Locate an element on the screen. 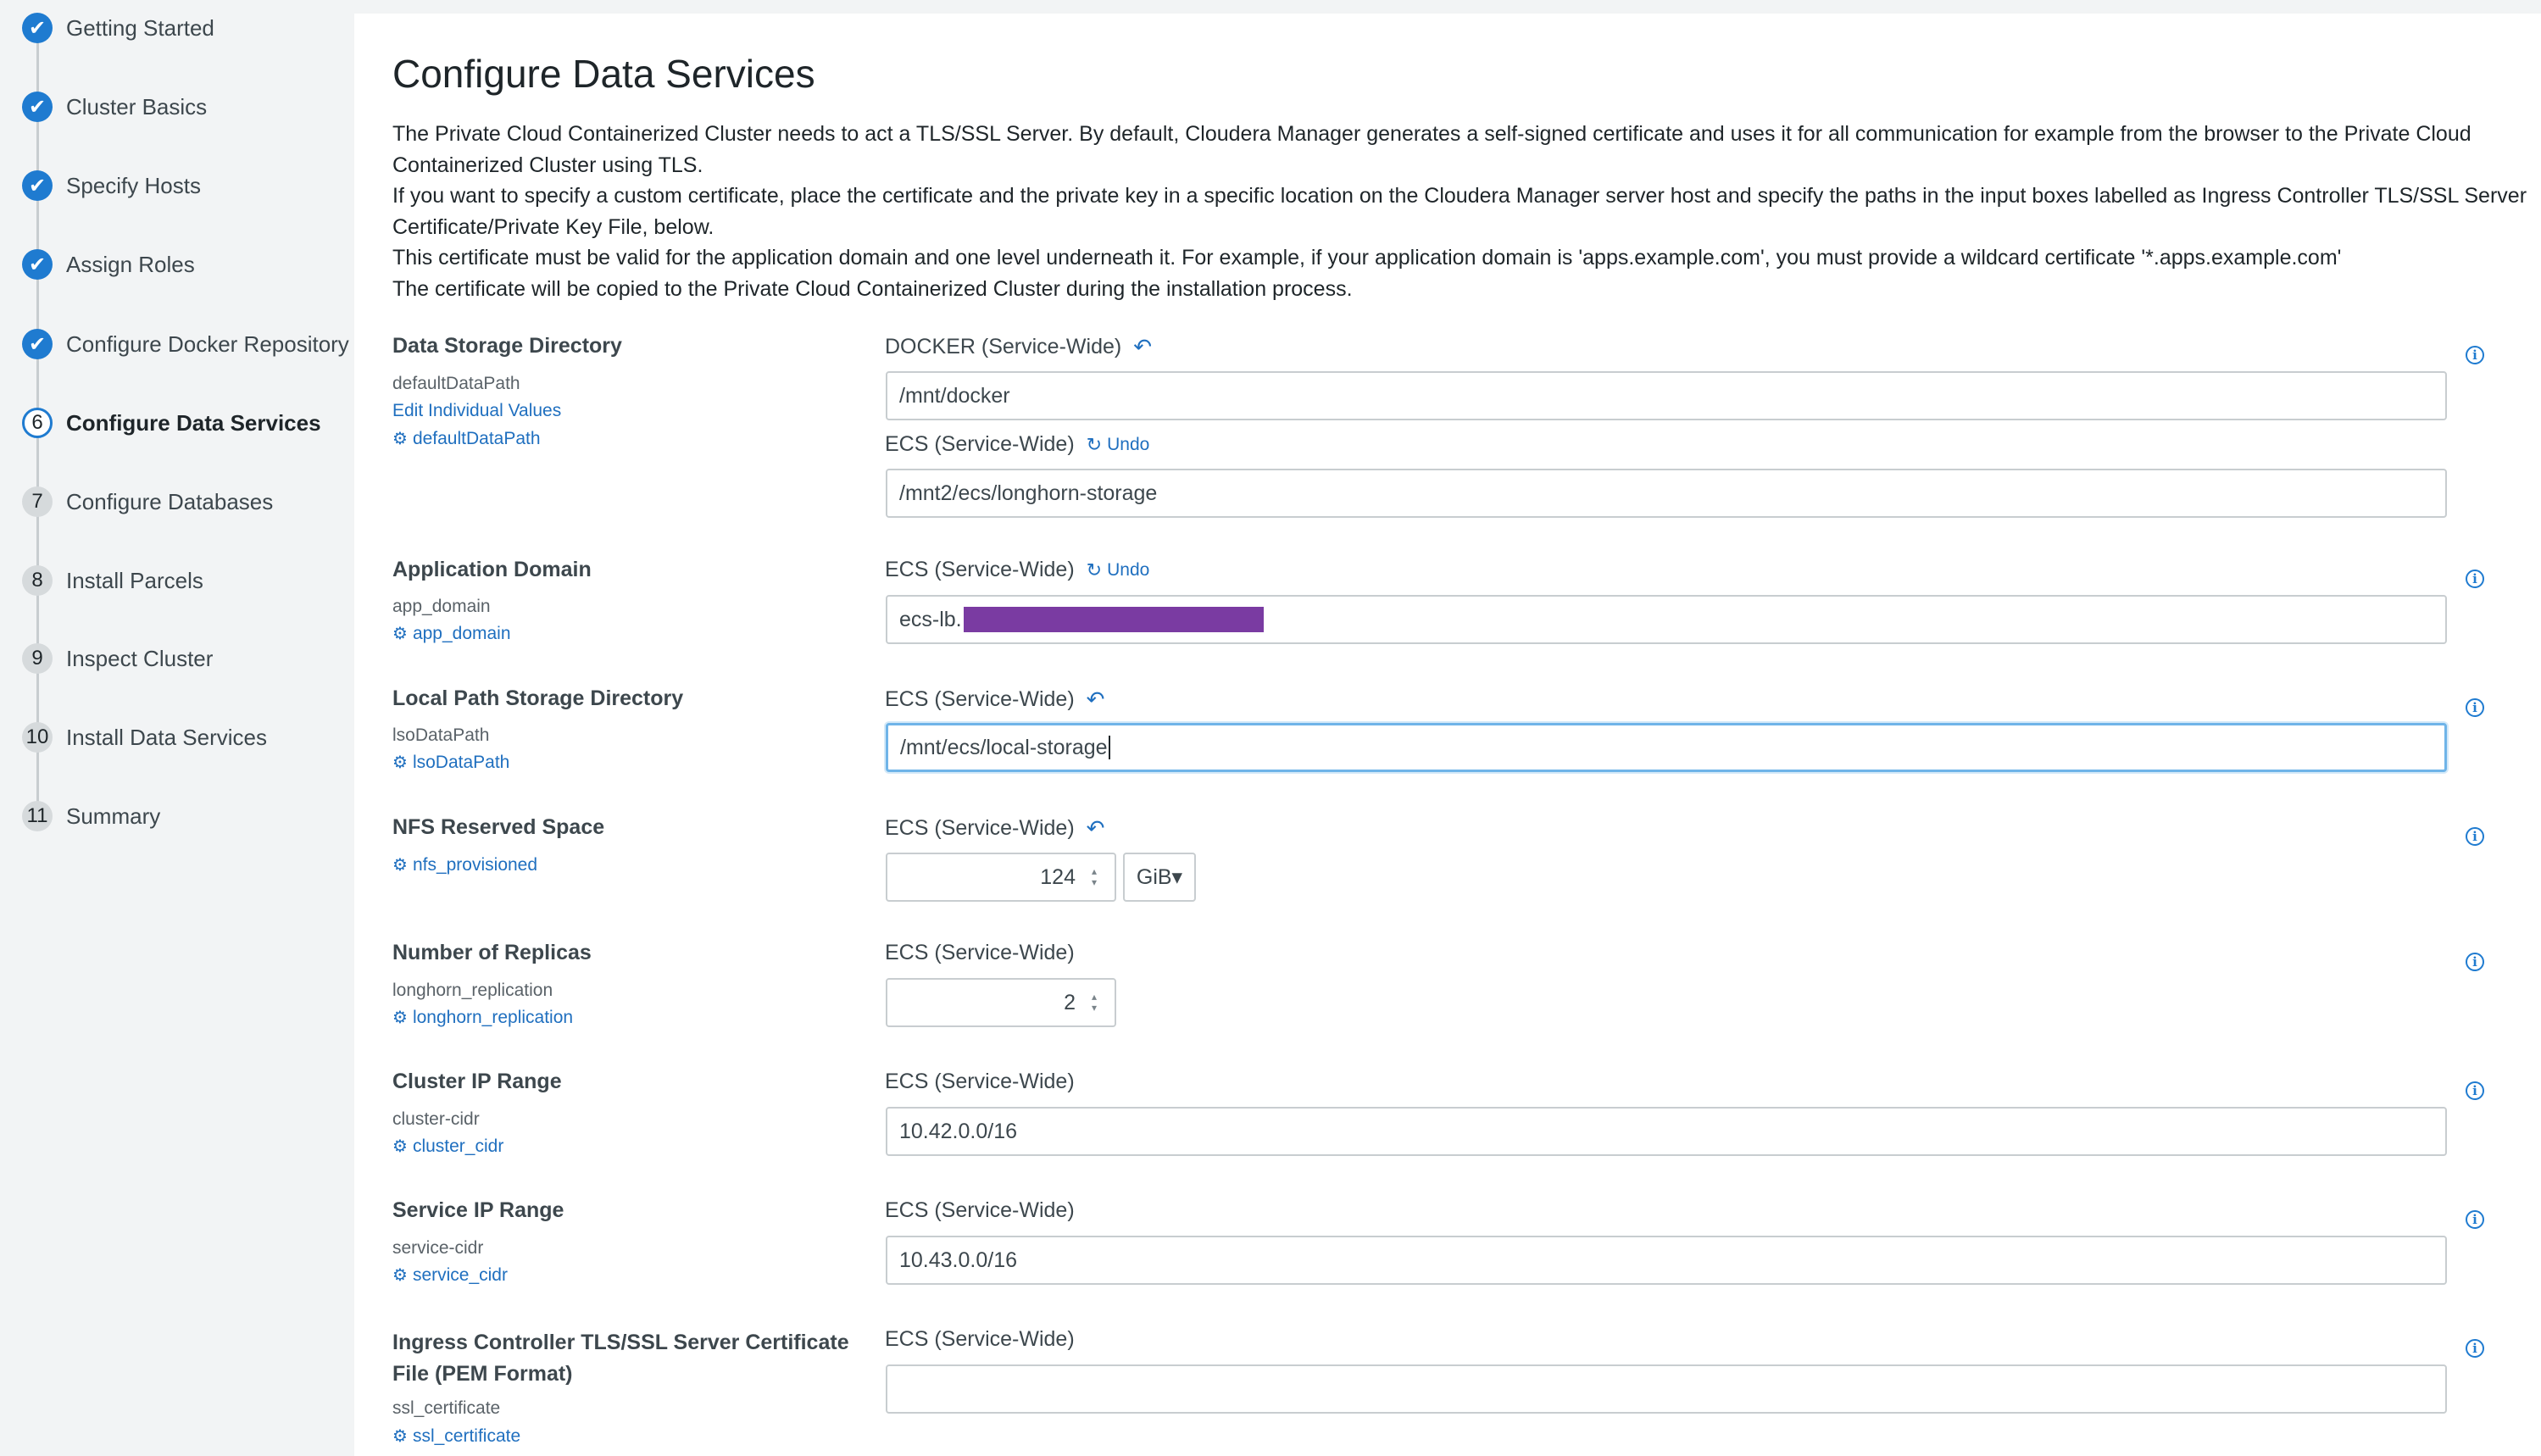 The width and height of the screenshot is (2541, 1456). step-install-data-services: 10 Install Data Services is located at coordinates (144, 737).